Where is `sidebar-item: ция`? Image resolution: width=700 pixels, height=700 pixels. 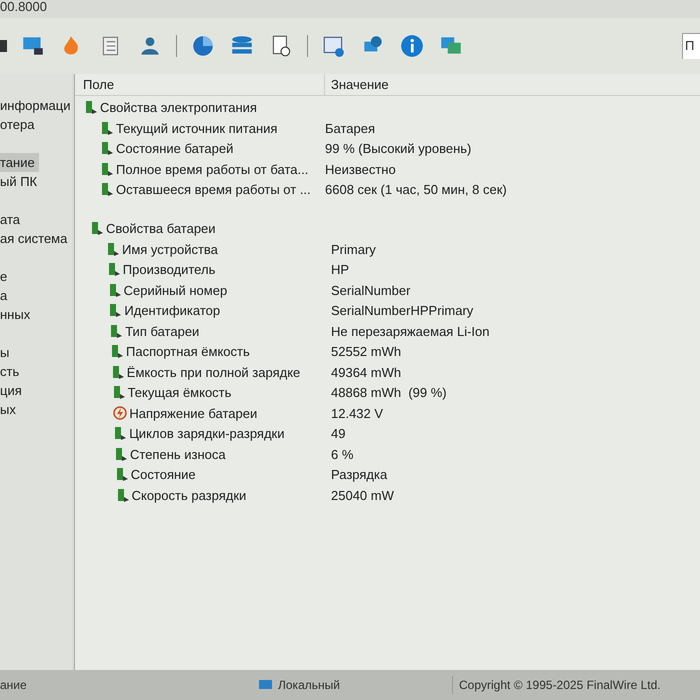
sidebar-item: ция is located at coordinates (13, 390).